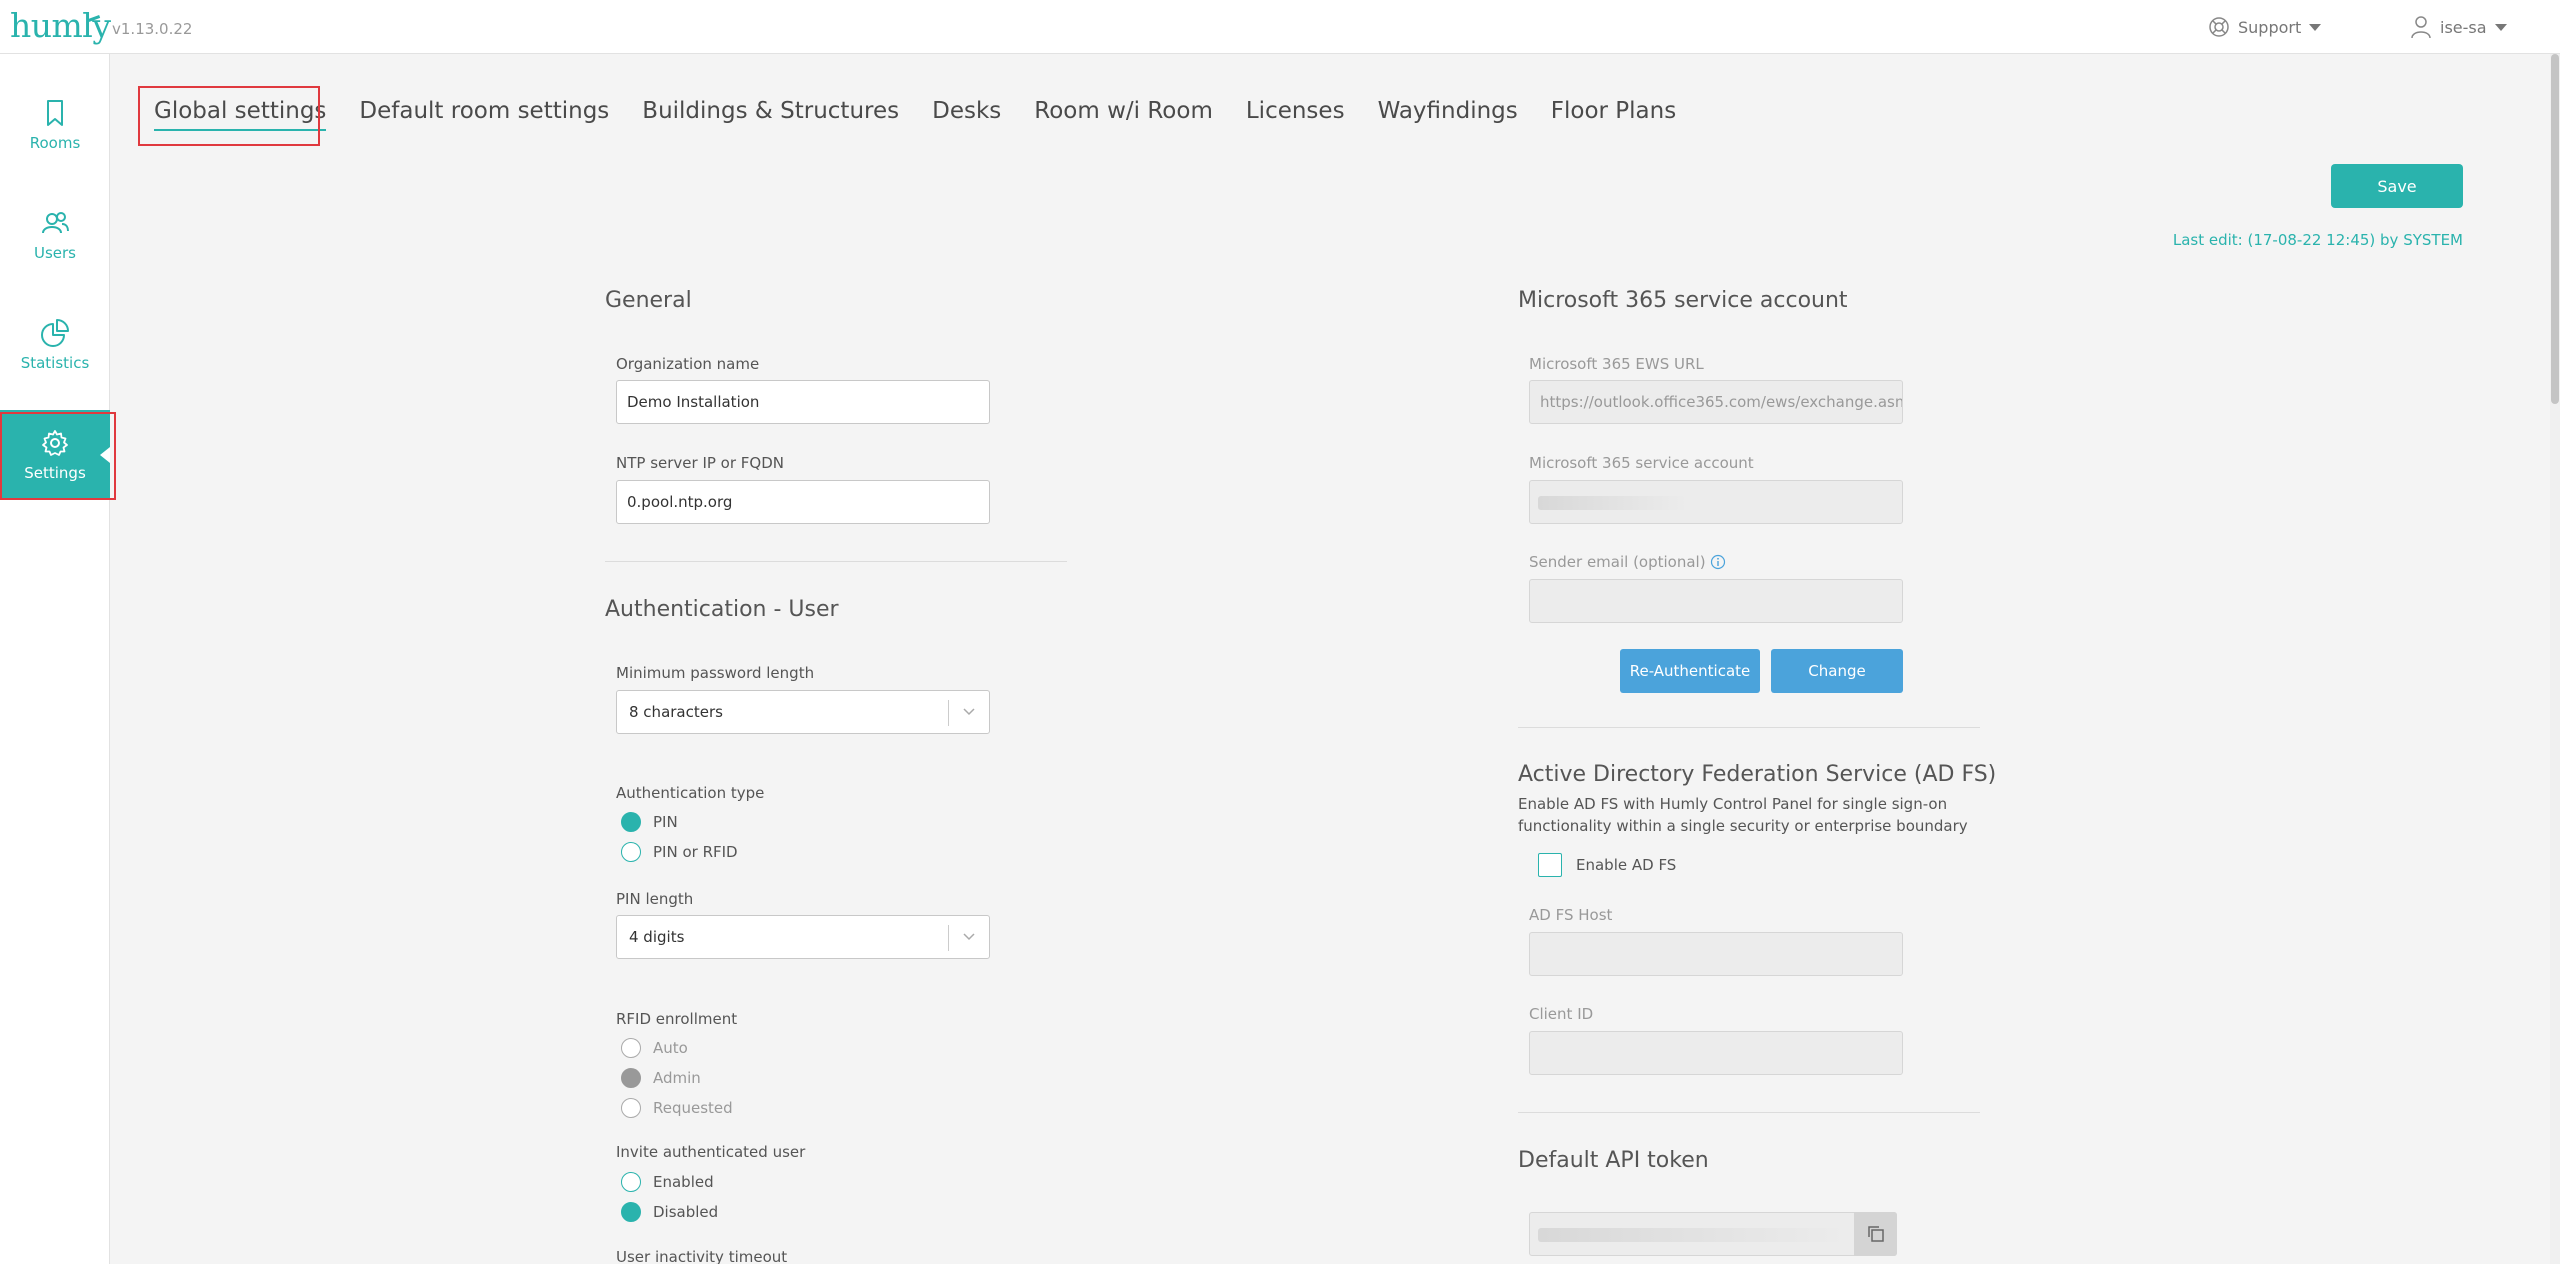 This screenshot has width=2560, height=1264. I want to click on sidebar-item-users: Users, so click(55, 235).